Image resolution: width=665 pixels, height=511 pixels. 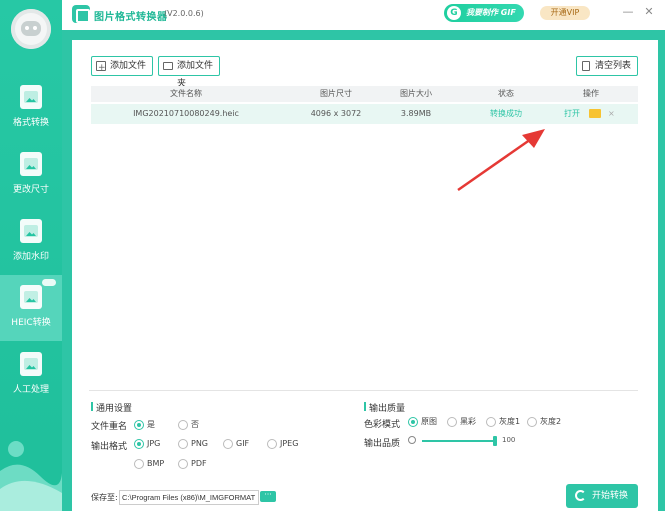 I want to click on col-header-name: 文件名称, so click(x=186, y=93).